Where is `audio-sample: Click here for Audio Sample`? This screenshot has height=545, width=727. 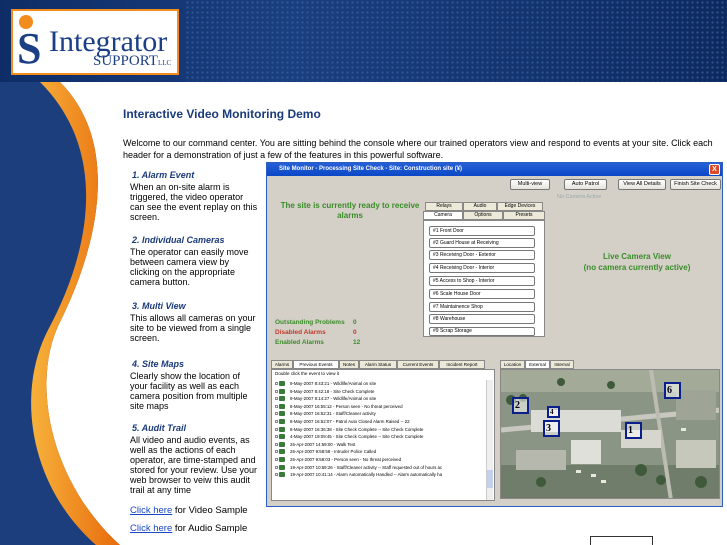 audio-sample: Click here for Audio Sample is located at coordinates (189, 528).